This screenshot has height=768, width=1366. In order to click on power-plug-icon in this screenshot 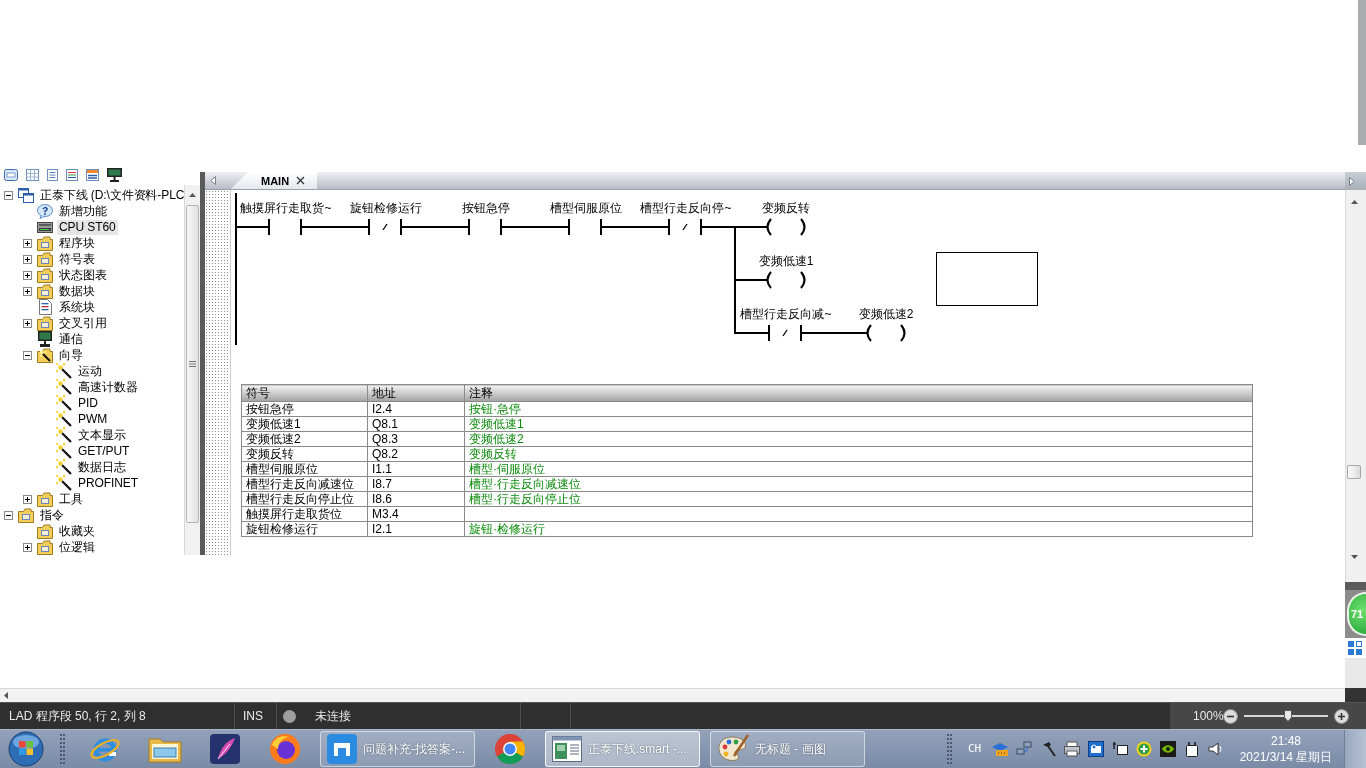, I will do `click(1192, 749)`.